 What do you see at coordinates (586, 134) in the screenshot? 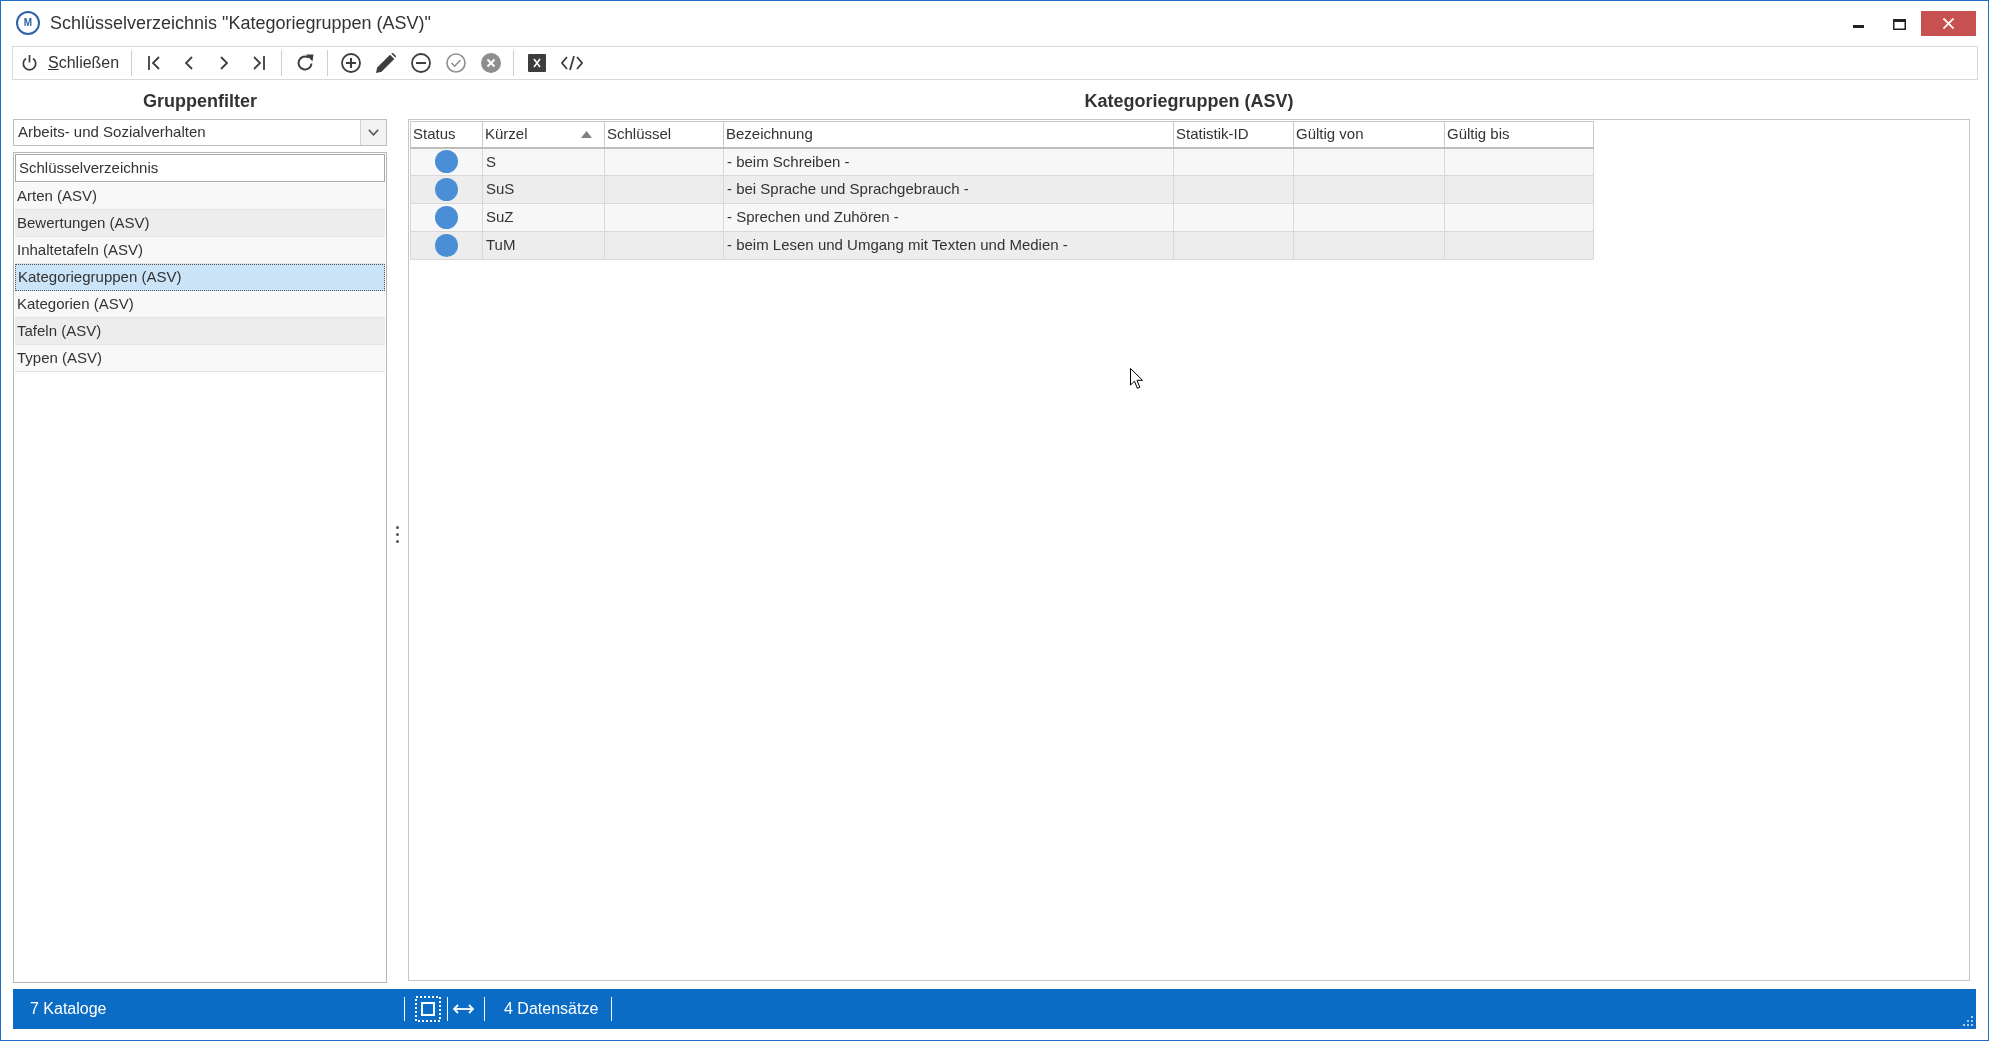
I see `sort-ascending-icon` at bounding box center [586, 134].